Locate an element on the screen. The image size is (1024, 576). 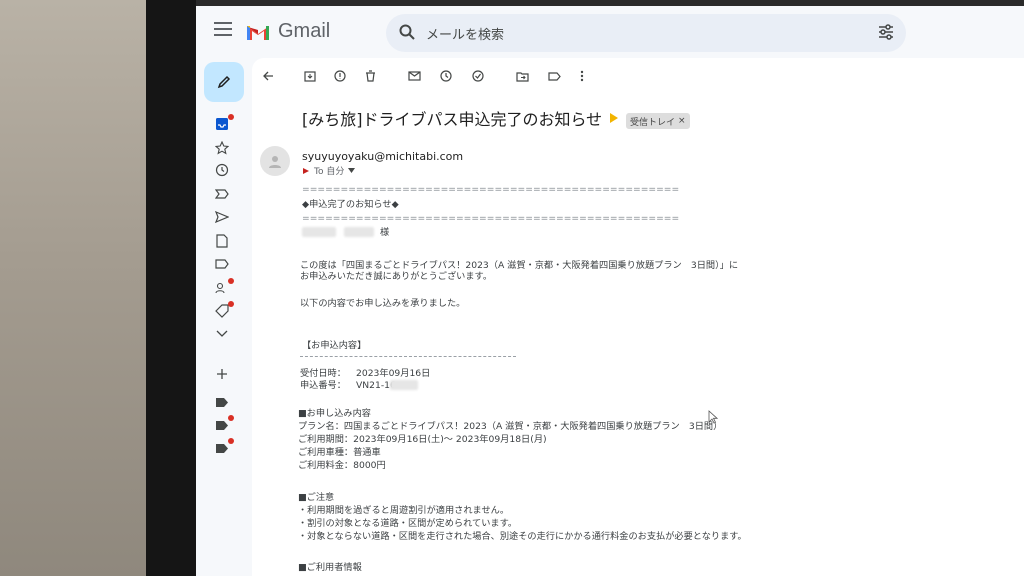
note-line: ・割引の対象となる道路・区間が定められています。 is located at coordinates (408, 523).